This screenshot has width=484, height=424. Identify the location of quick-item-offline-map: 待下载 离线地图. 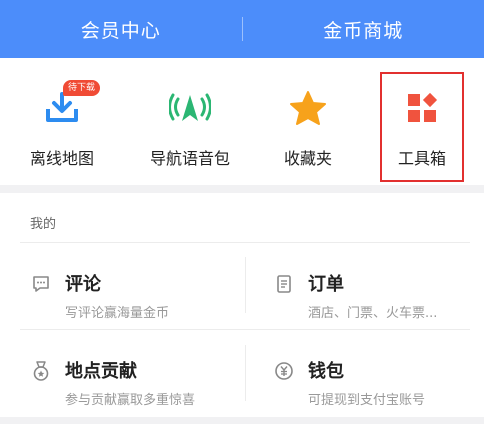
(62, 121).